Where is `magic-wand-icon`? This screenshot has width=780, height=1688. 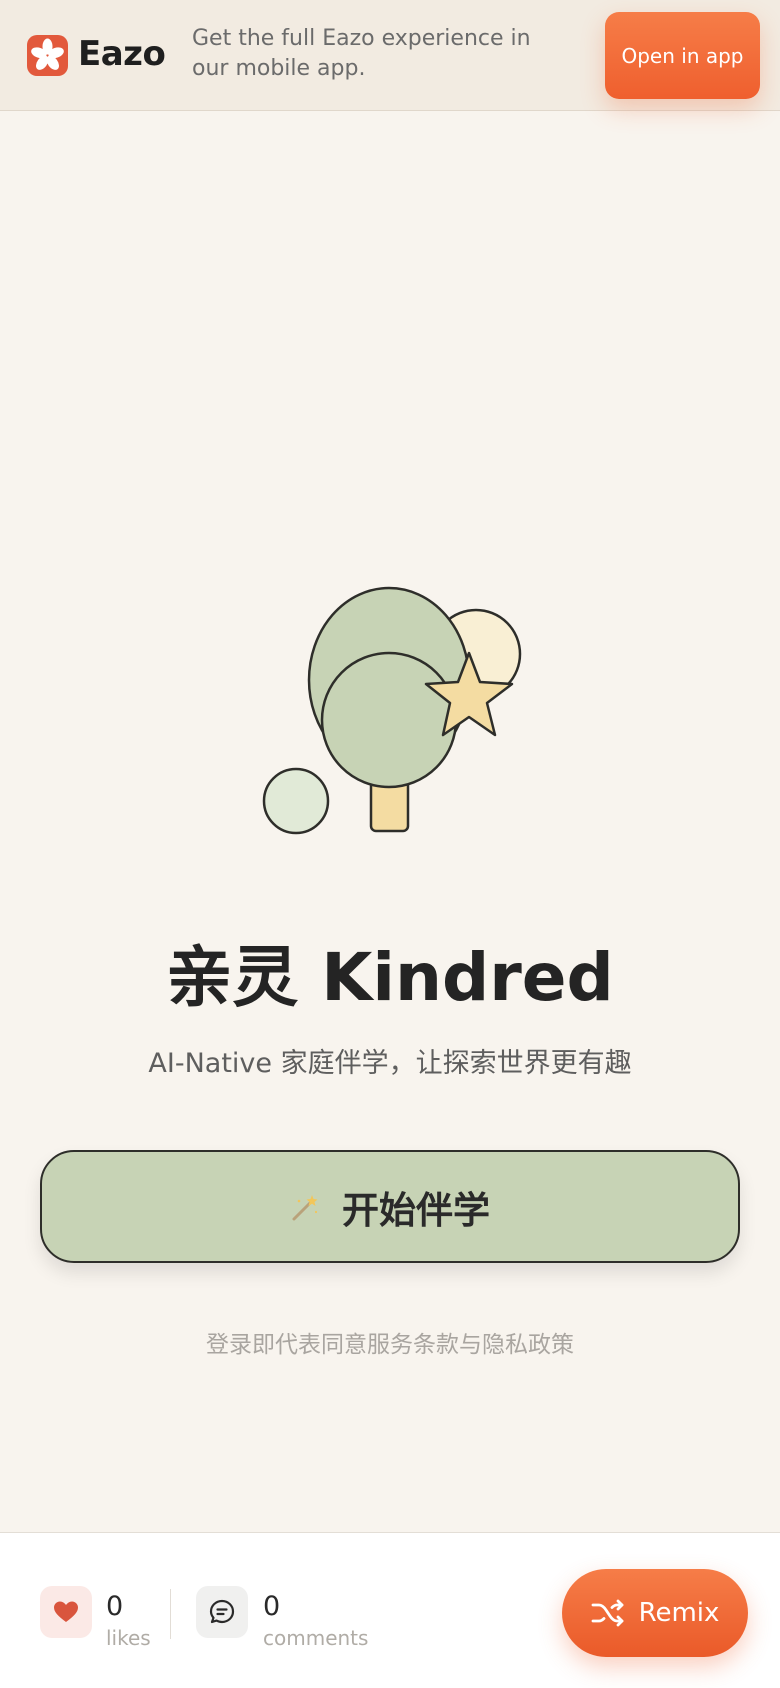 magic-wand-icon is located at coordinates (305, 1207).